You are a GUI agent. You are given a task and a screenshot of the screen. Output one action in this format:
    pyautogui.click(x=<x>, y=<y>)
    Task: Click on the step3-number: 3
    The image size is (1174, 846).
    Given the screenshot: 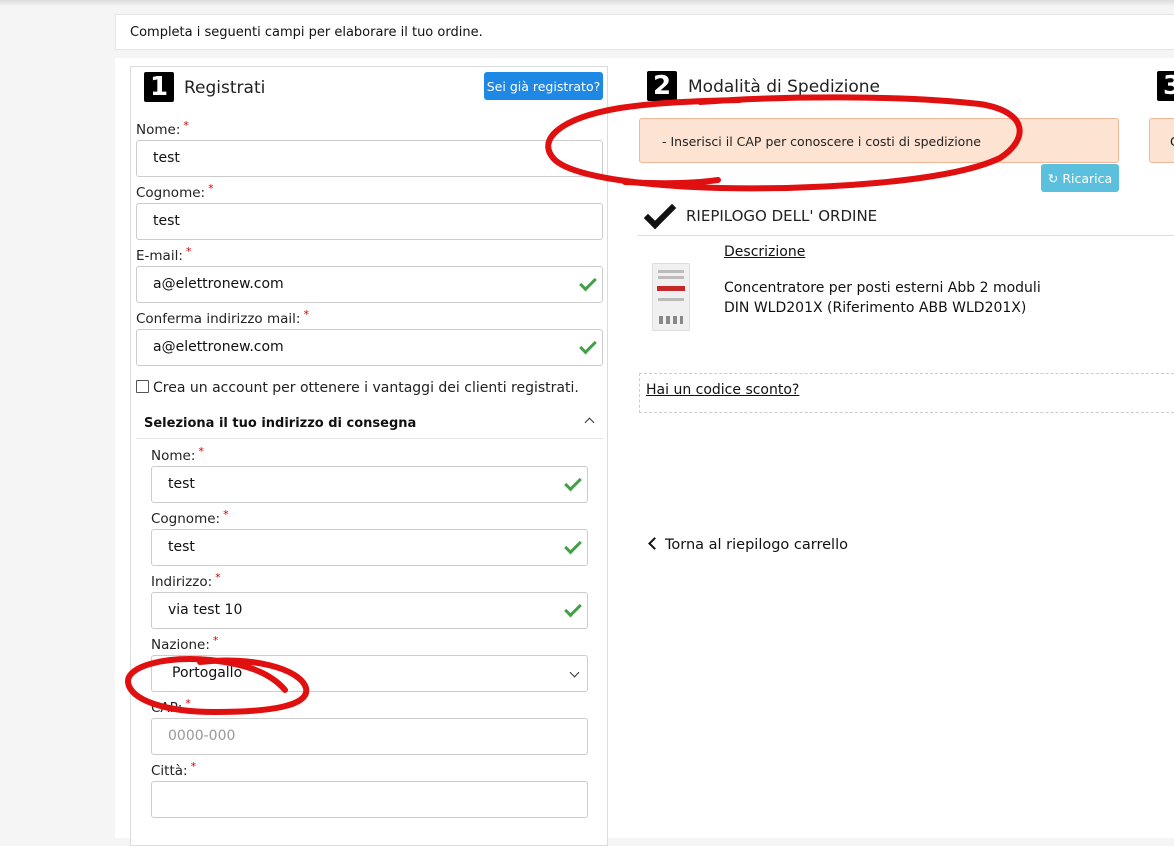 What is the action you would take?
    pyautogui.click(x=1165, y=86)
    